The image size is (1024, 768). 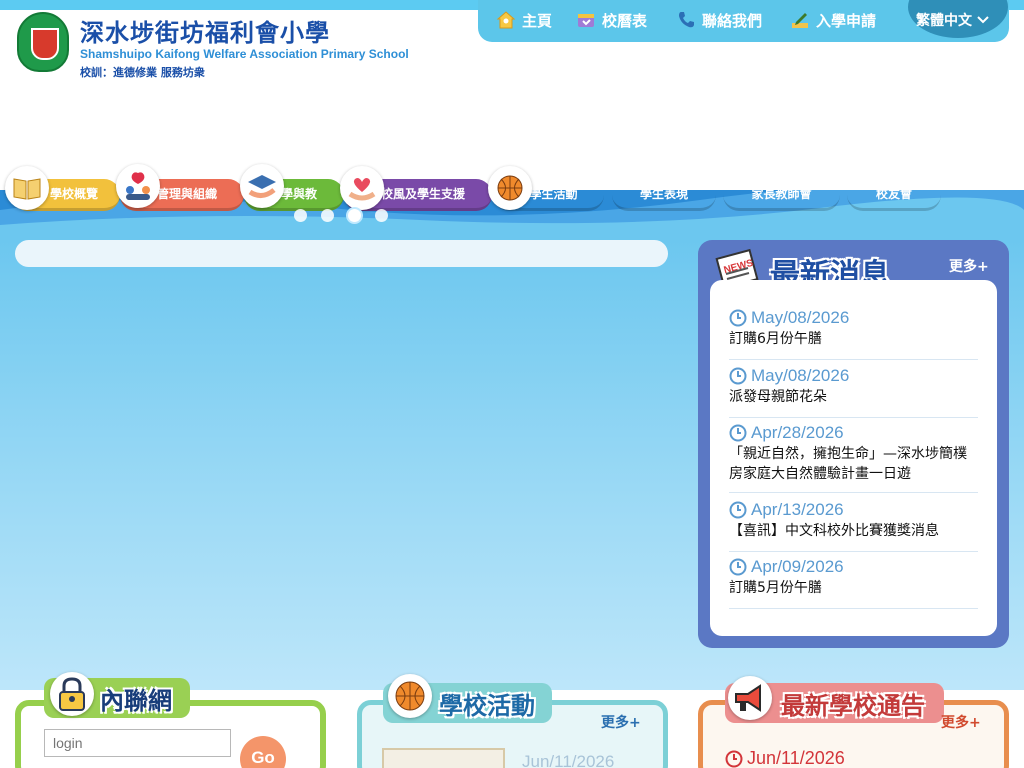 I want to click on news-item-text: 訂購6月份午膳, so click(x=775, y=339).